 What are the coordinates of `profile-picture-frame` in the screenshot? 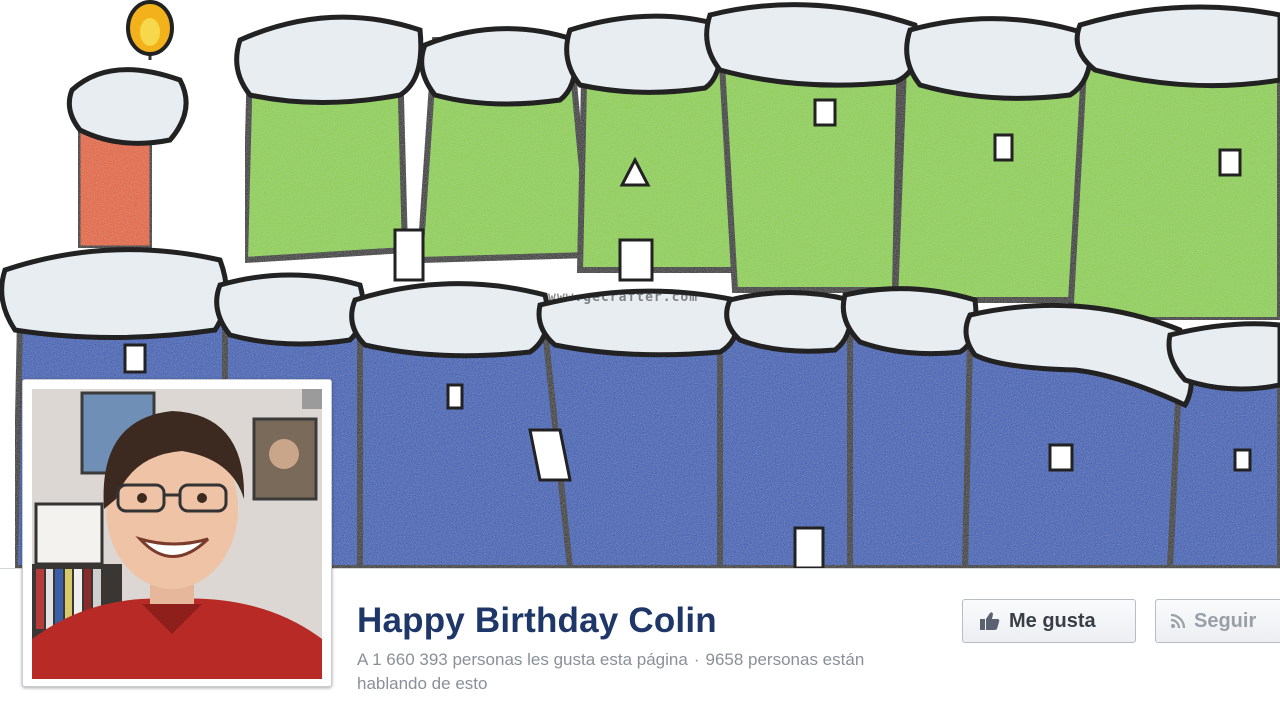 It's located at (177, 533).